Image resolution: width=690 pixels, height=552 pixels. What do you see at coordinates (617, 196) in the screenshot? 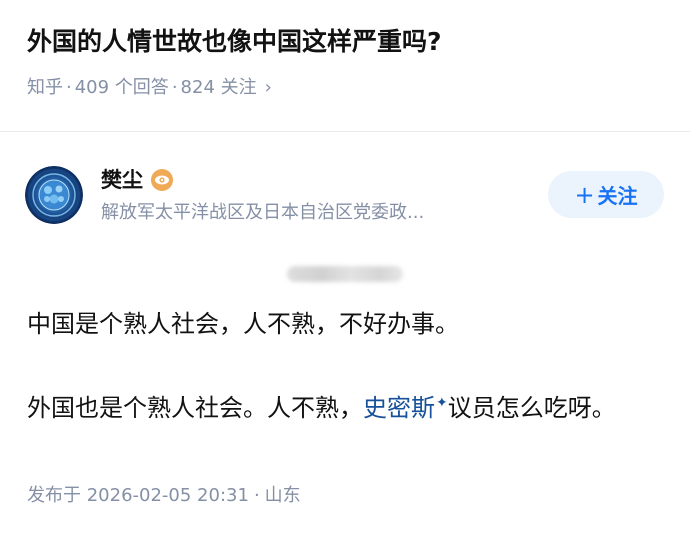
I see `follow-label: 关注` at bounding box center [617, 196].